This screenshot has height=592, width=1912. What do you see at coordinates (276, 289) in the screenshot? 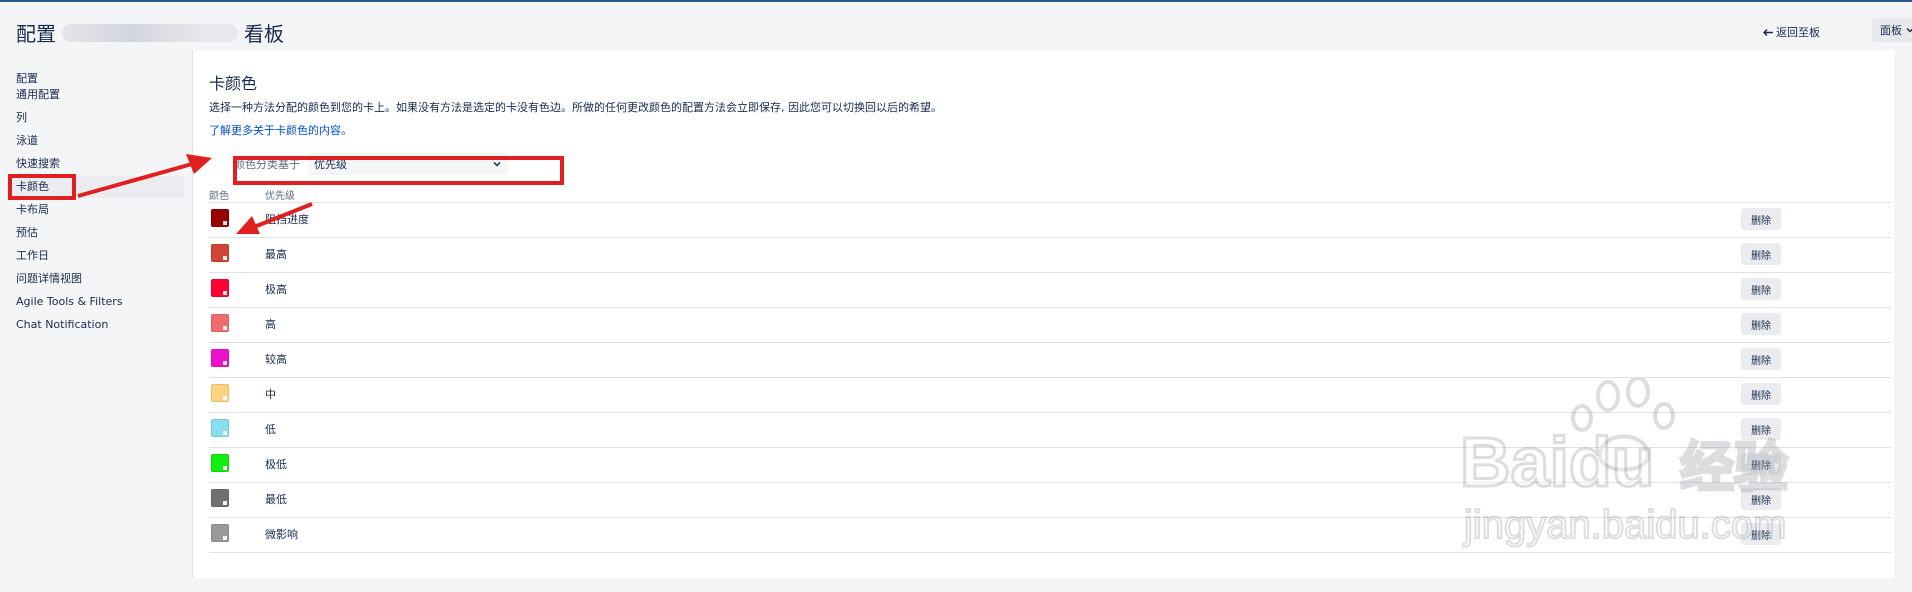
I see `priority-label: 极高` at bounding box center [276, 289].